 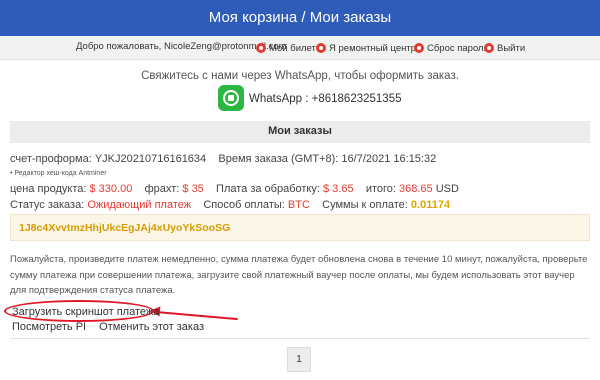 What do you see at coordinates (300, 227) in the screenshot?
I see `wallet-address-box: 1J8c4XvvtmzHhjUkcEgJAj4xUyoYkSooSG` at bounding box center [300, 227].